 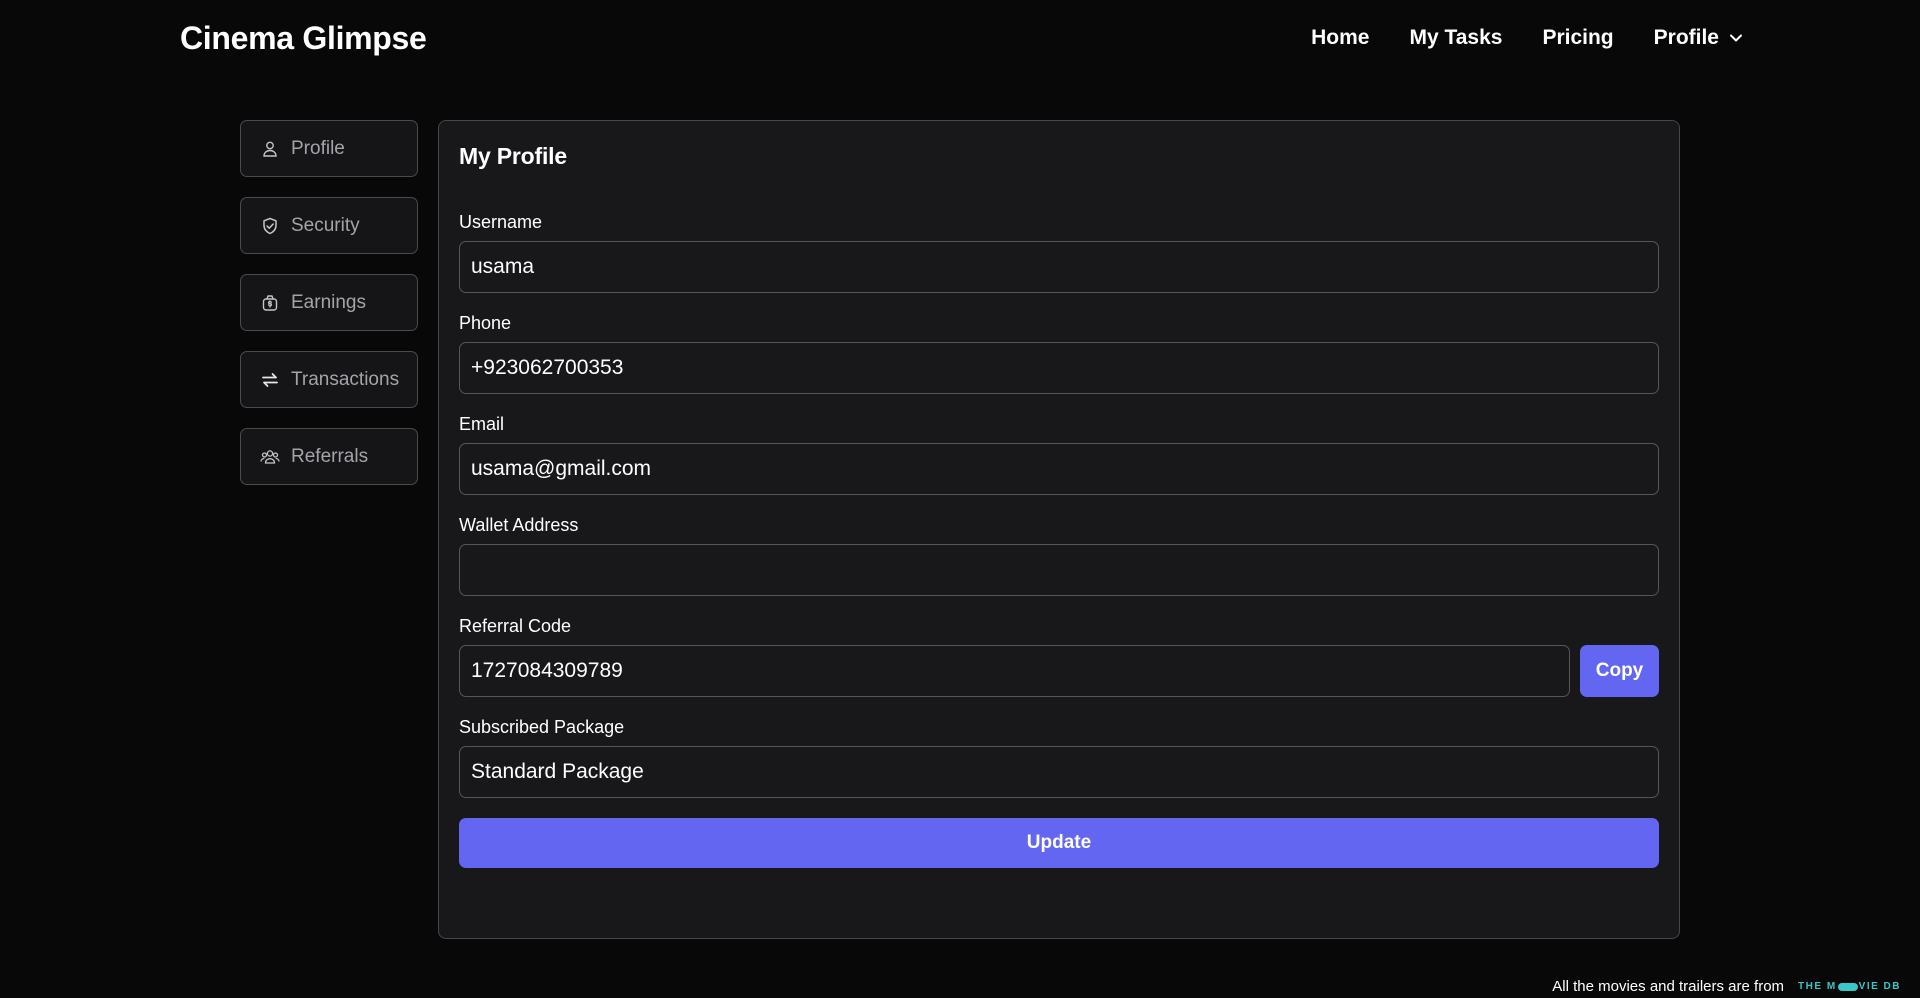 I want to click on tmdb-pill-icon, so click(x=1847, y=986).